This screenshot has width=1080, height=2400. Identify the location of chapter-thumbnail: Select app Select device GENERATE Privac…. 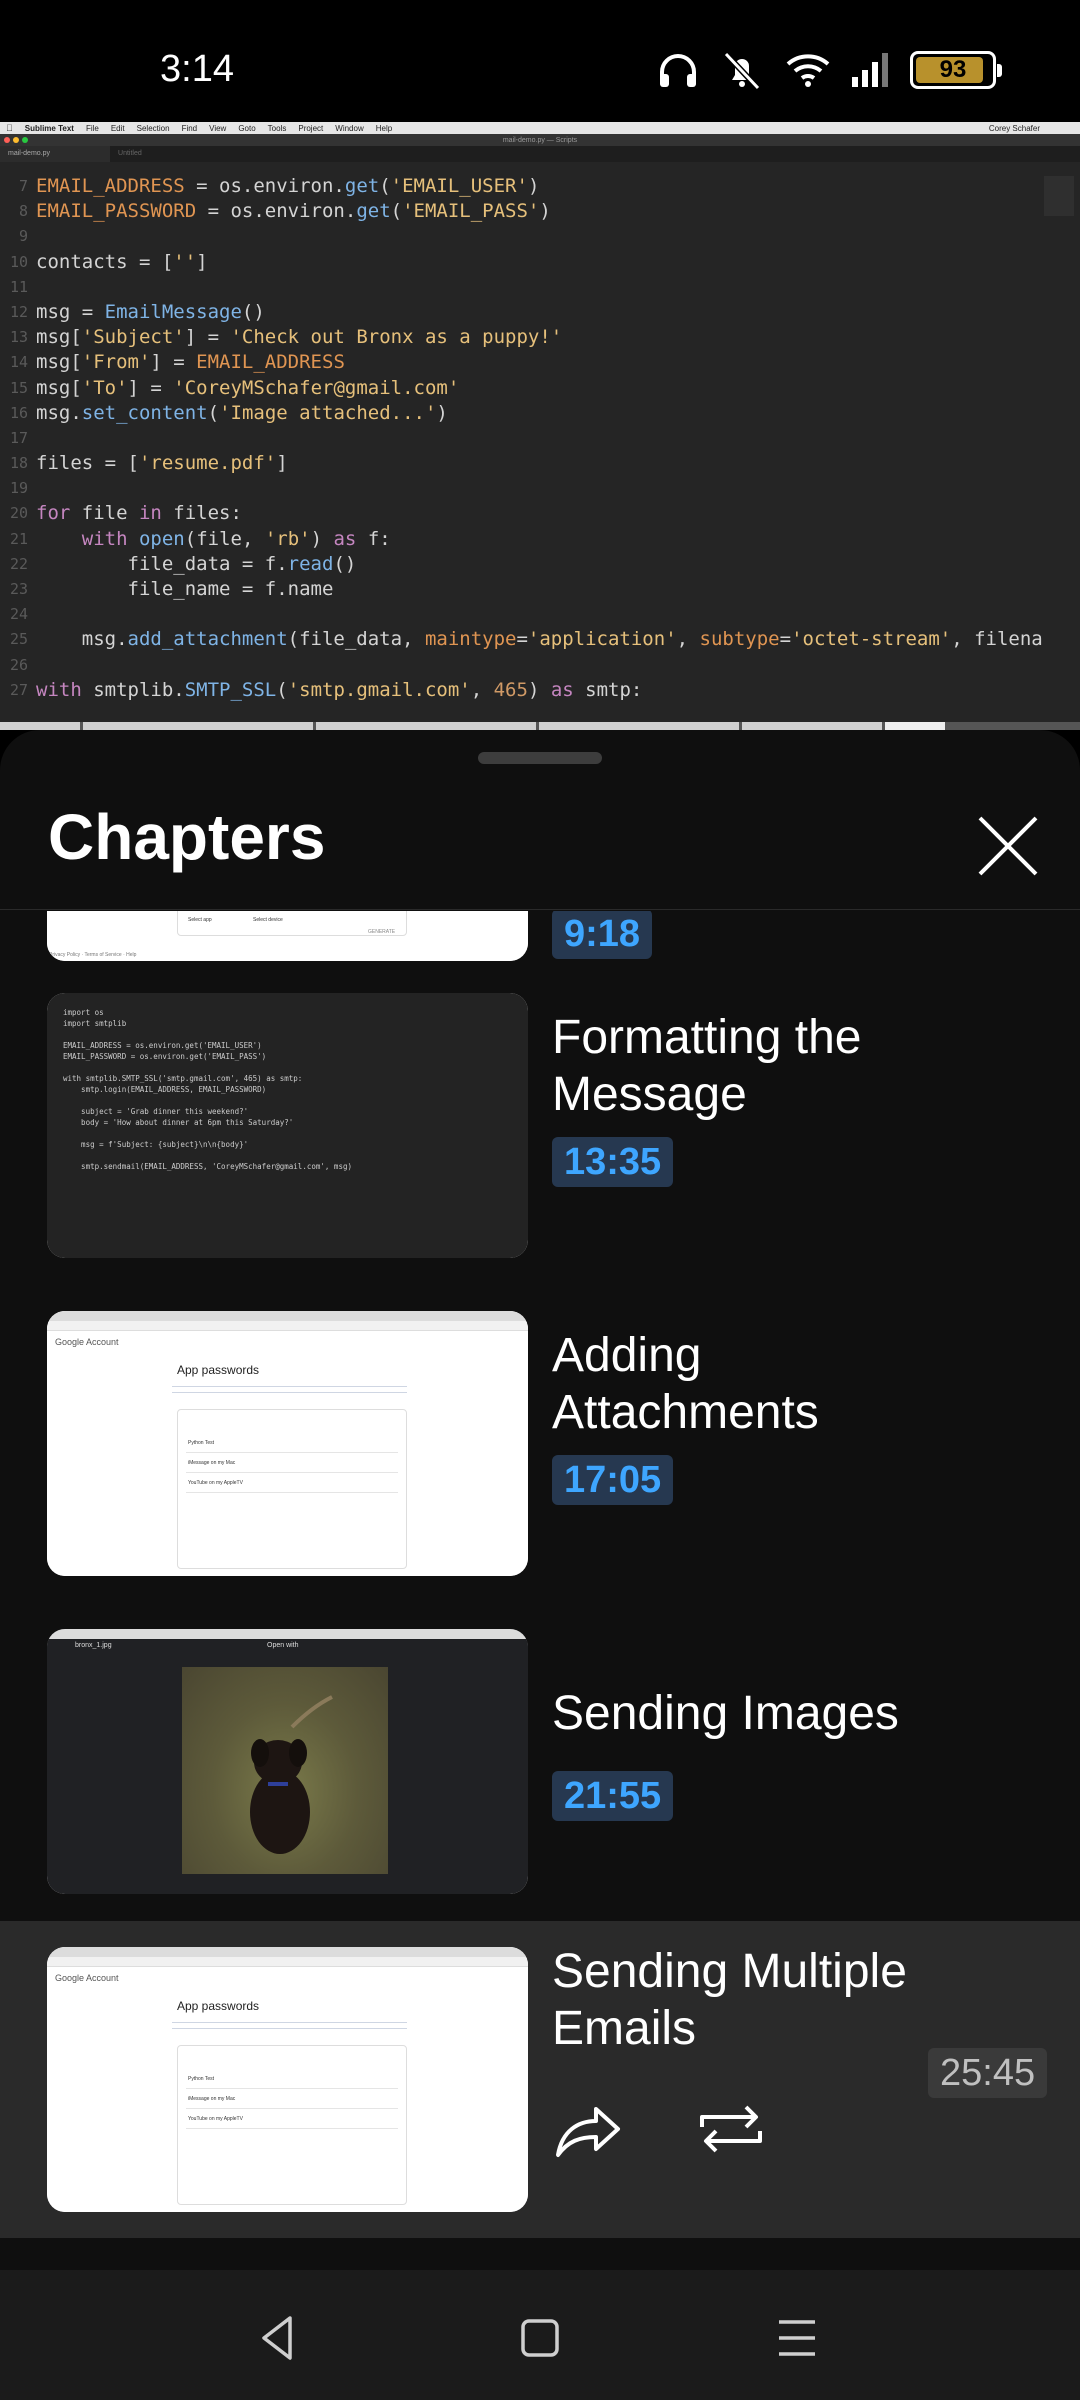
(287, 936).